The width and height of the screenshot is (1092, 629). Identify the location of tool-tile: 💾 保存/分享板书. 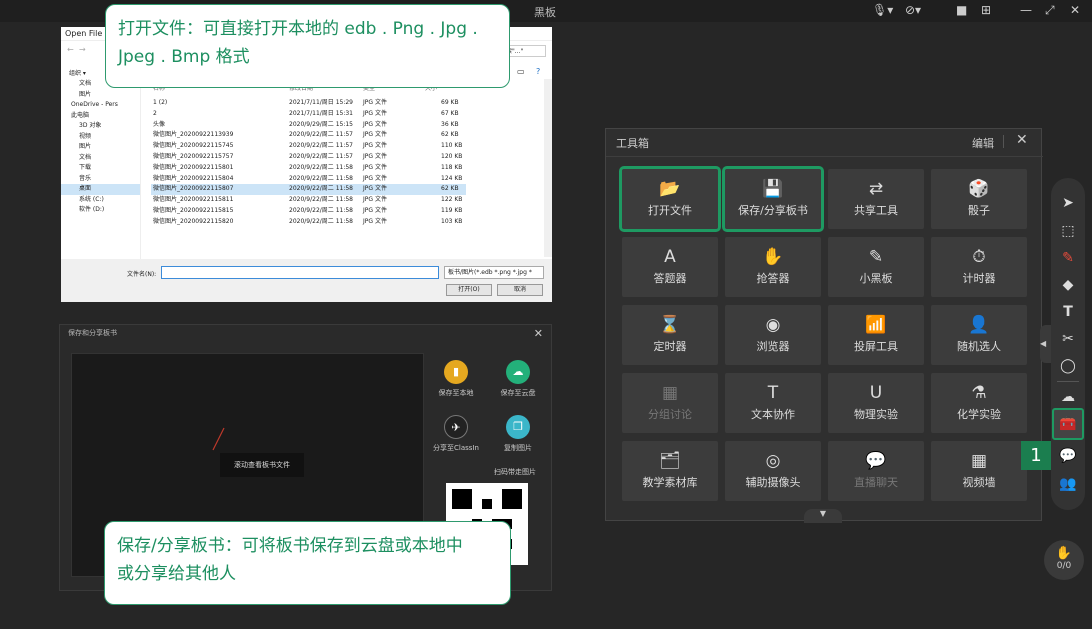
(773, 199).